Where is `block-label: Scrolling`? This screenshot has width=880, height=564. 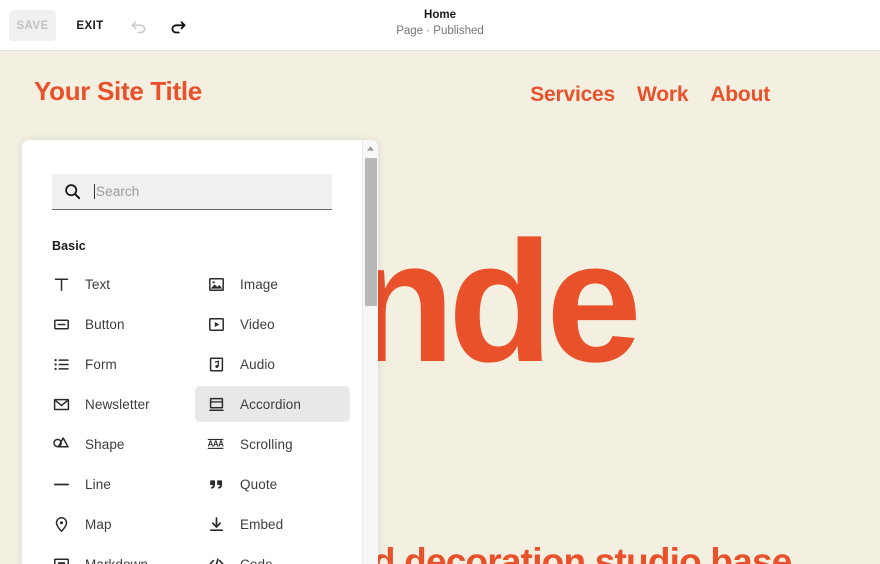
block-label: Scrolling is located at coordinates (266, 444).